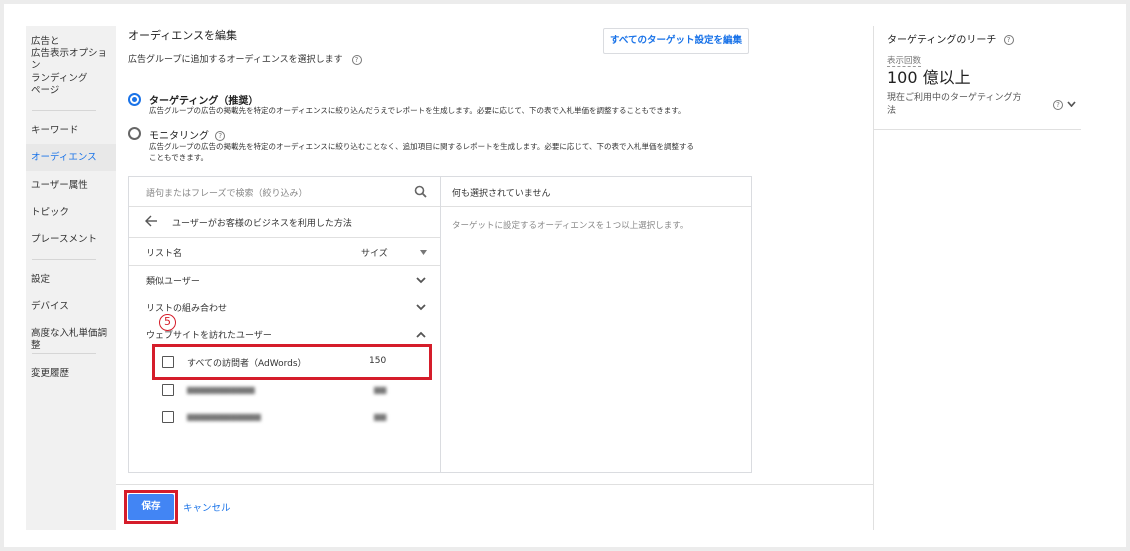 The width and height of the screenshot is (1130, 551). Describe the element at coordinates (967, 105) in the screenshot. I see `targeting-method-note: 現在ご利用中のターゲティング方 法` at that location.